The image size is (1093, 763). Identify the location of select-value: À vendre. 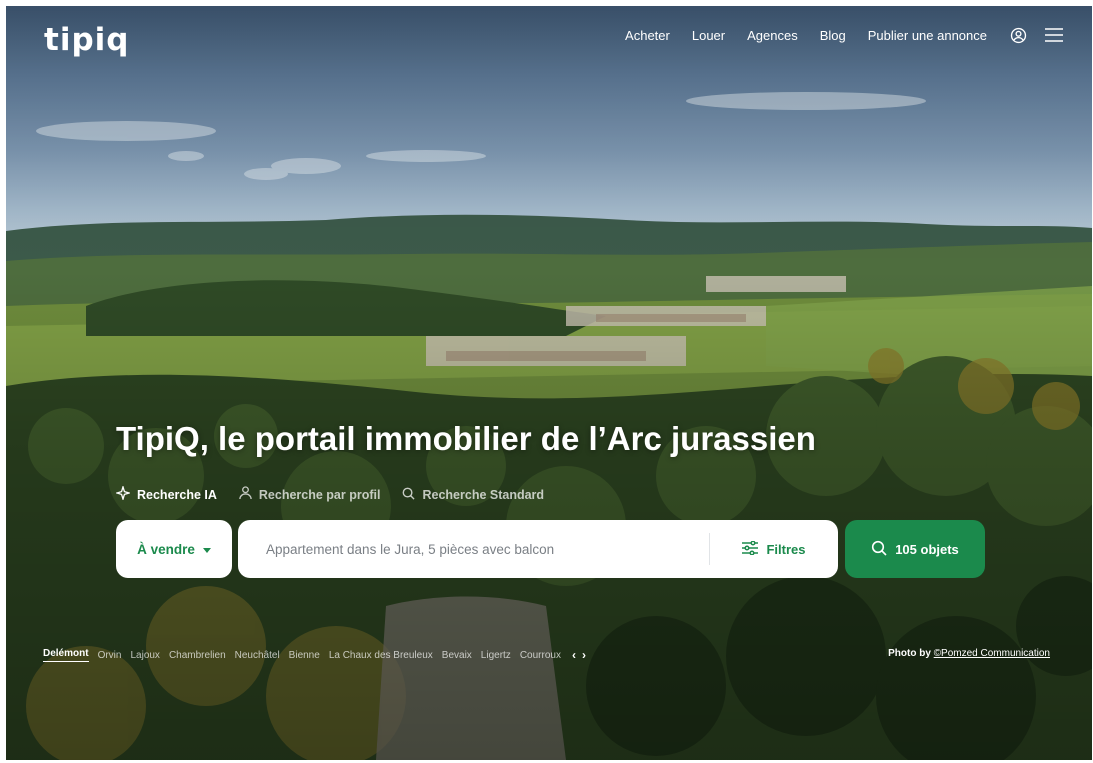
(166, 549).